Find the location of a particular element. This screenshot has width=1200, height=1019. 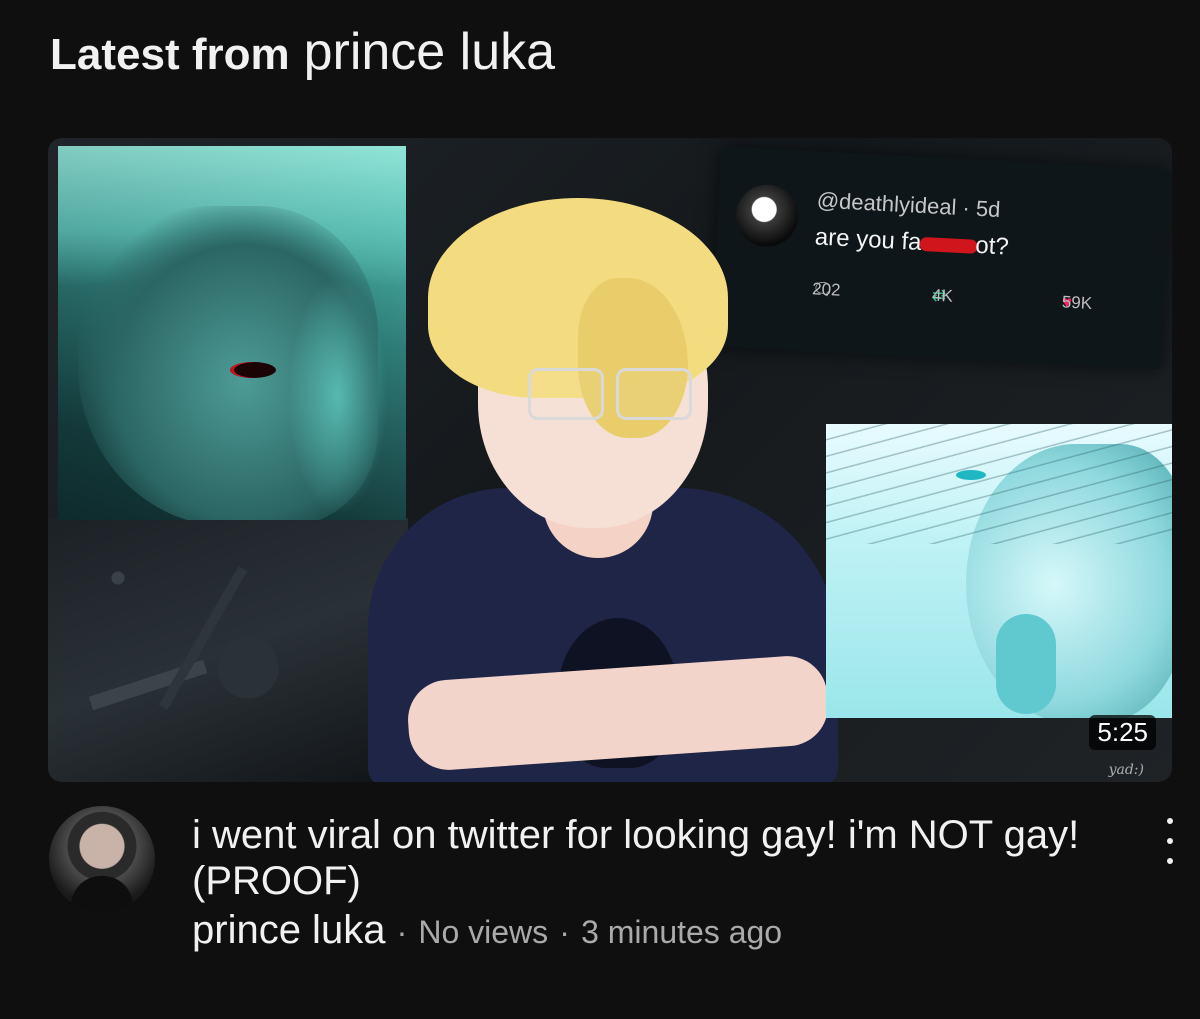

video-channel-name: prince luka is located at coordinates (288, 930).